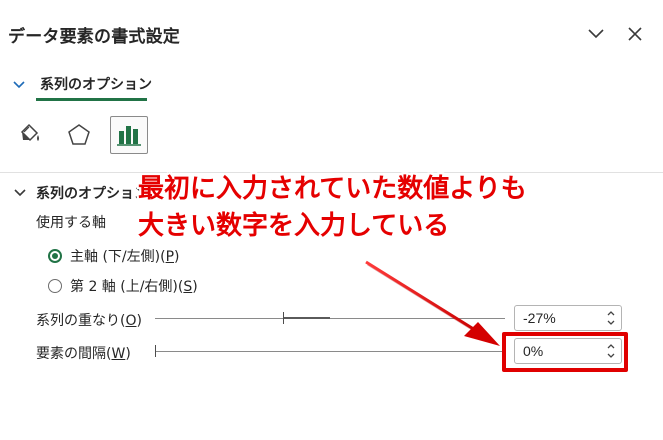  What do you see at coordinates (306, 318) in the screenshot?
I see `series-overlap-slider-fill` at bounding box center [306, 318].